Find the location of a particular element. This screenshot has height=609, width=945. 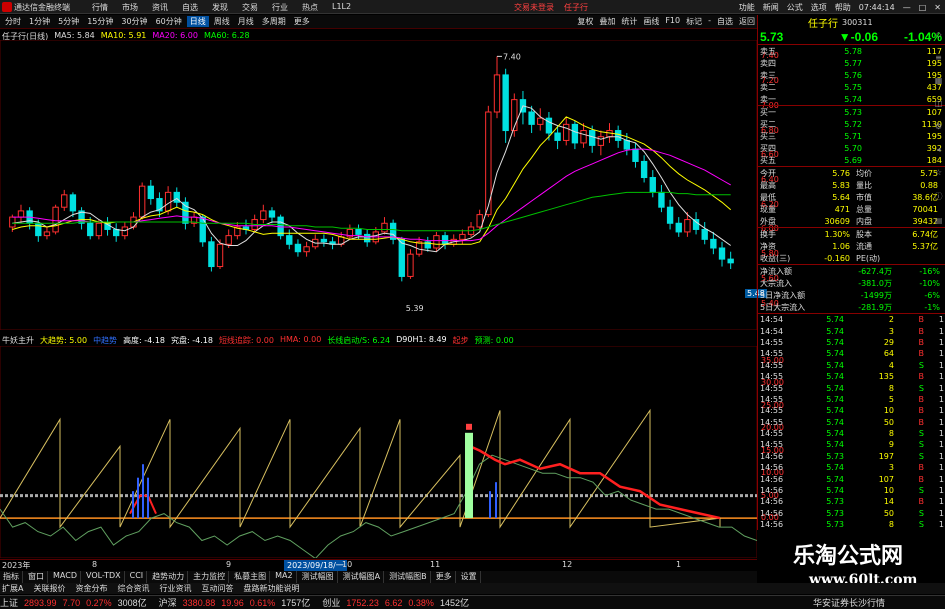

menu-help: 帮助 is located at coordinates (843, 7).